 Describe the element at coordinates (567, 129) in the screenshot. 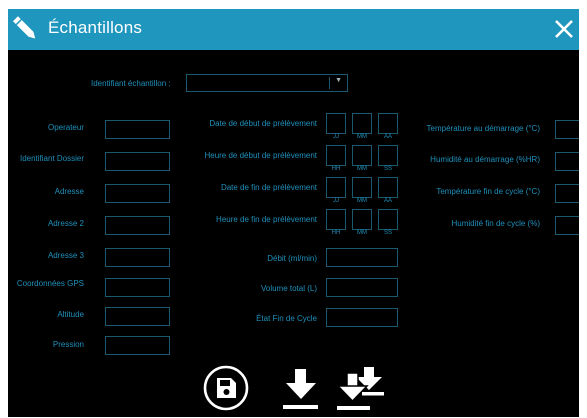

I see `start-temperature-field` at that location.